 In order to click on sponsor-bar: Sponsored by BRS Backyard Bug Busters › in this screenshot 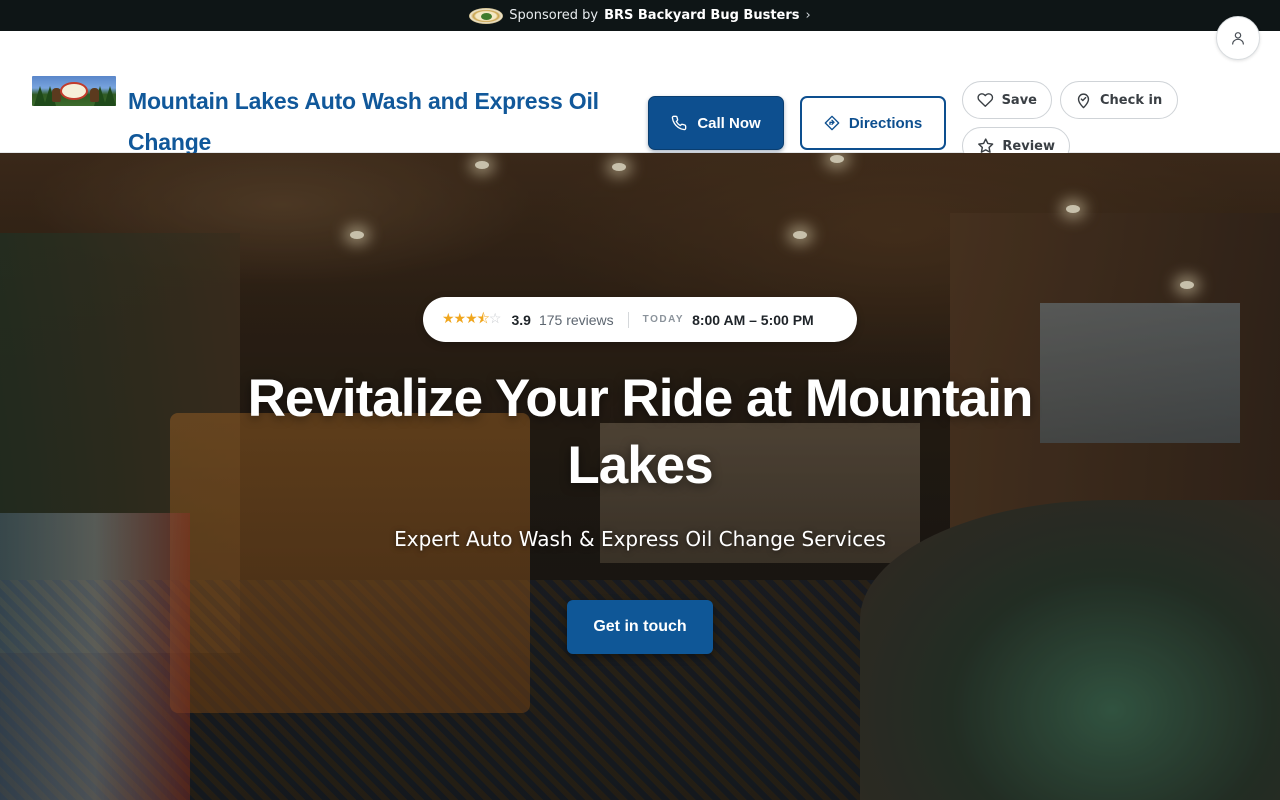, I will do `click(640, 15)`.